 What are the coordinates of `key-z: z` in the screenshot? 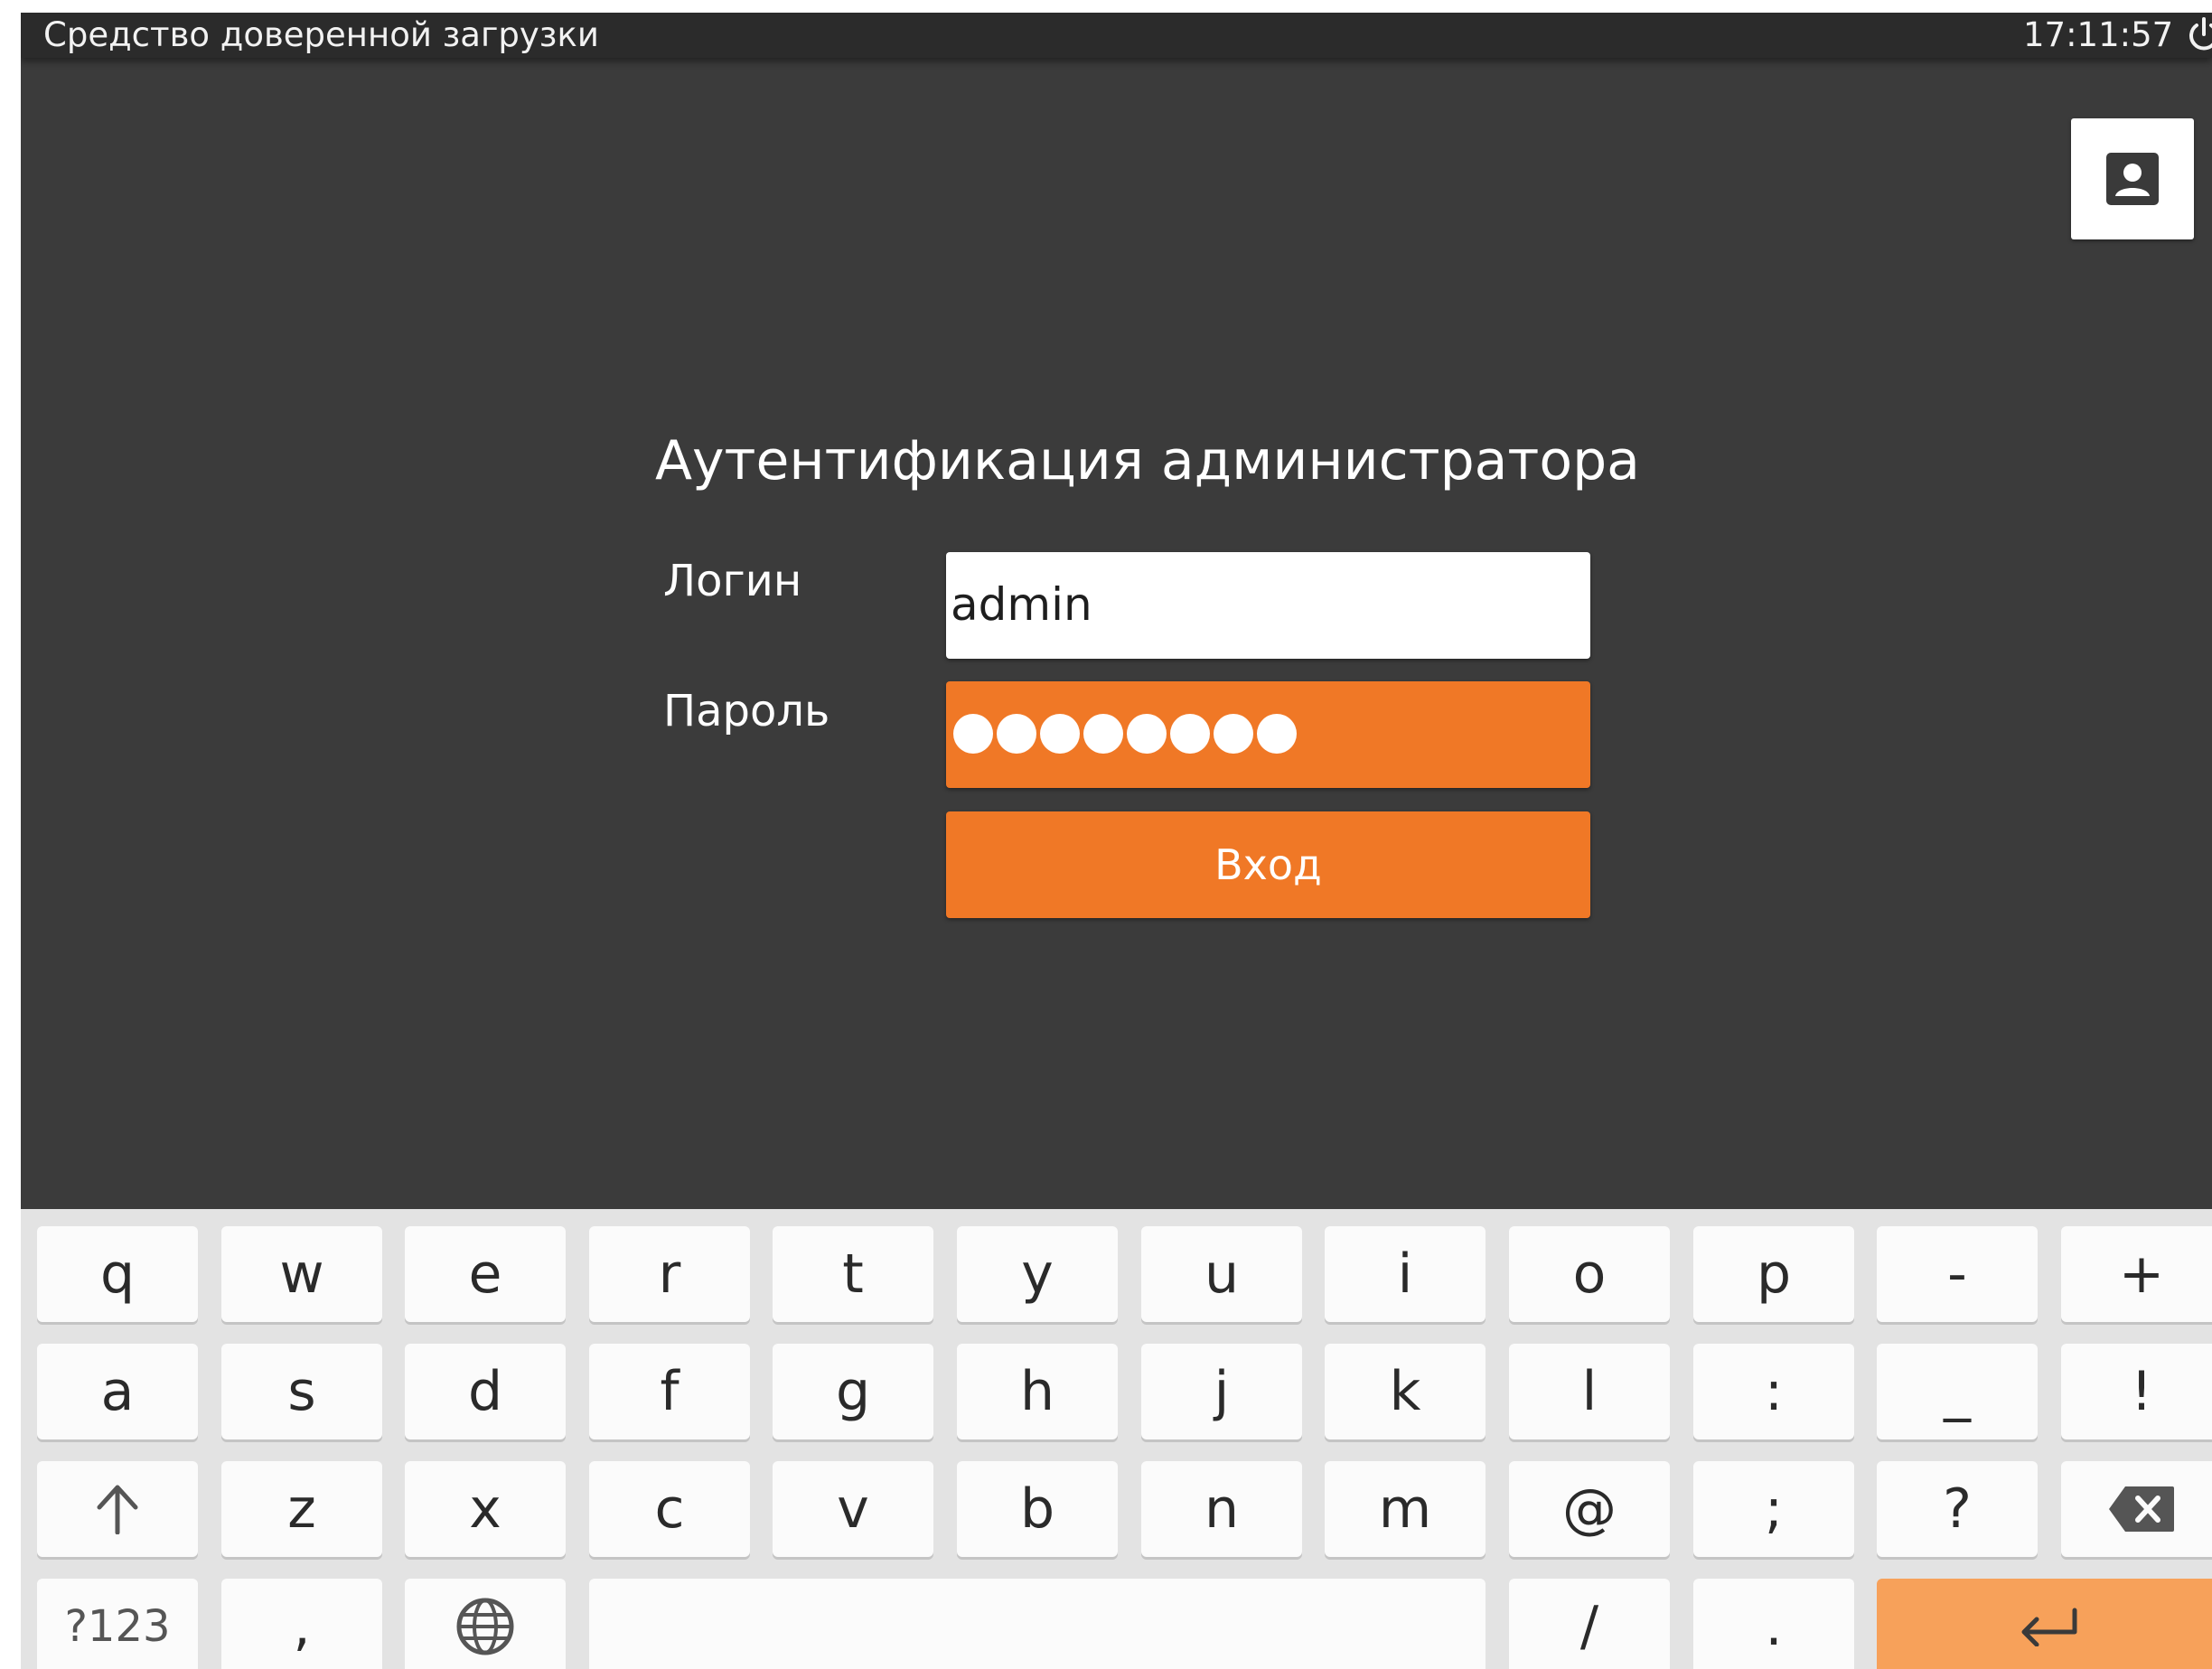 It's located at (301, 1509).